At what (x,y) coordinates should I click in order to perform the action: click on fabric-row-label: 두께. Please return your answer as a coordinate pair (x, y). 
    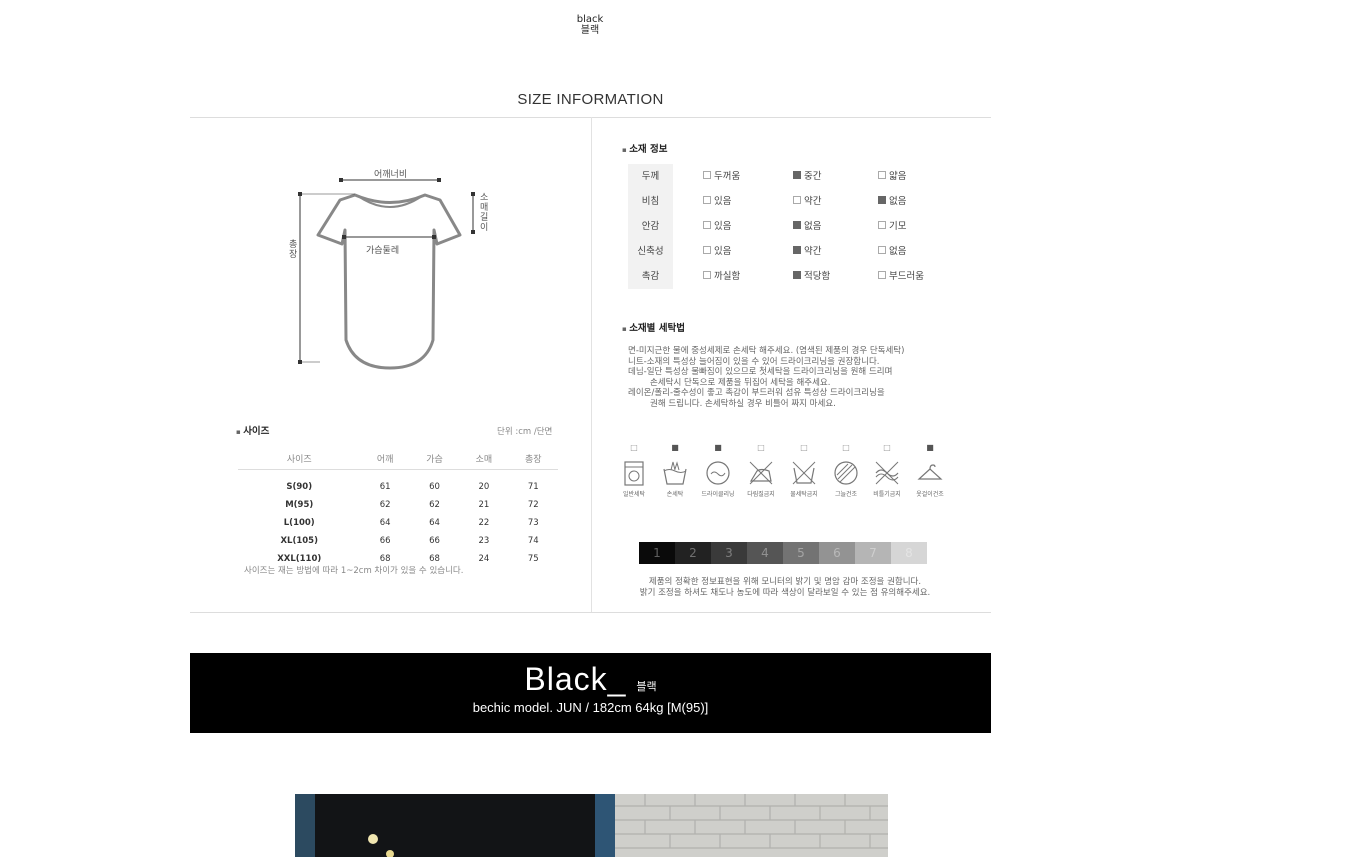
    Looking at the image, I should click on (650, 176).